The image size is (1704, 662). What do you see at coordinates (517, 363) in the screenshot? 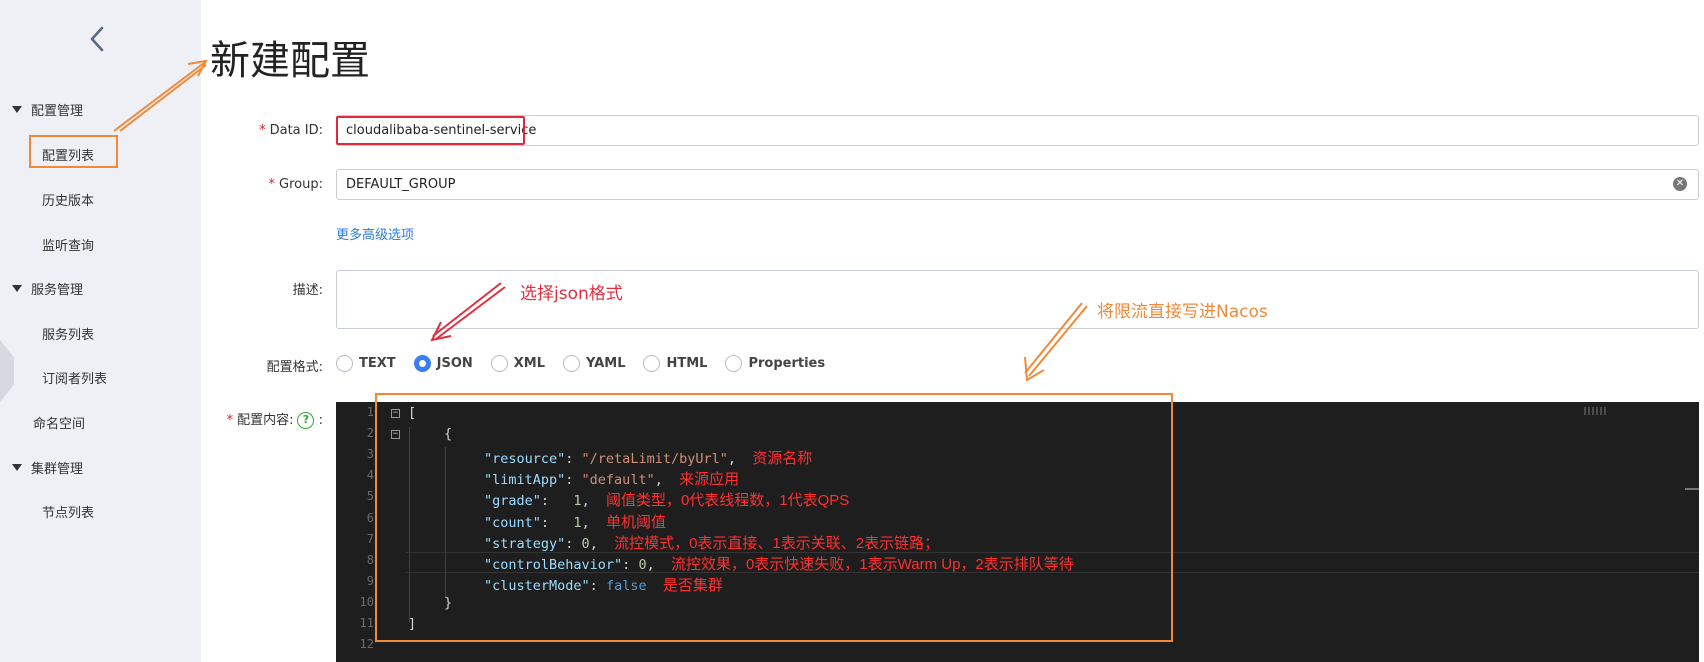
I see `radio-xml: XML` at bounding box center [517, 363].